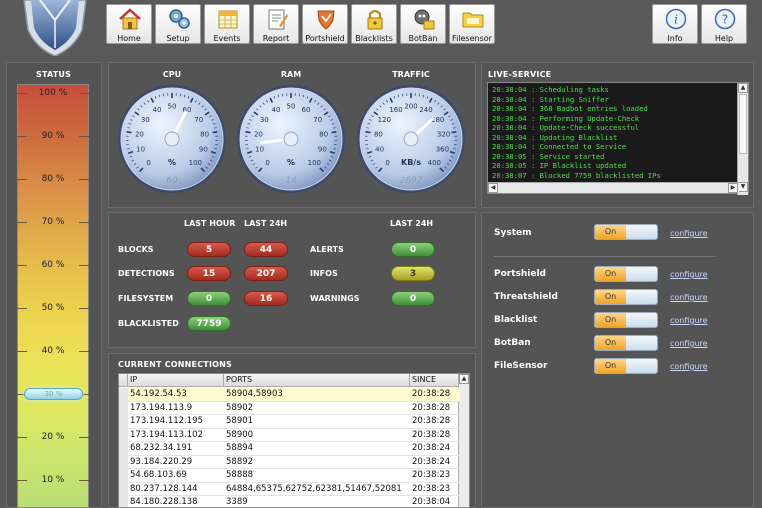 The width and height of the screenshot is (762, 508). I want to click on home-label: Home, so click(129, 38).